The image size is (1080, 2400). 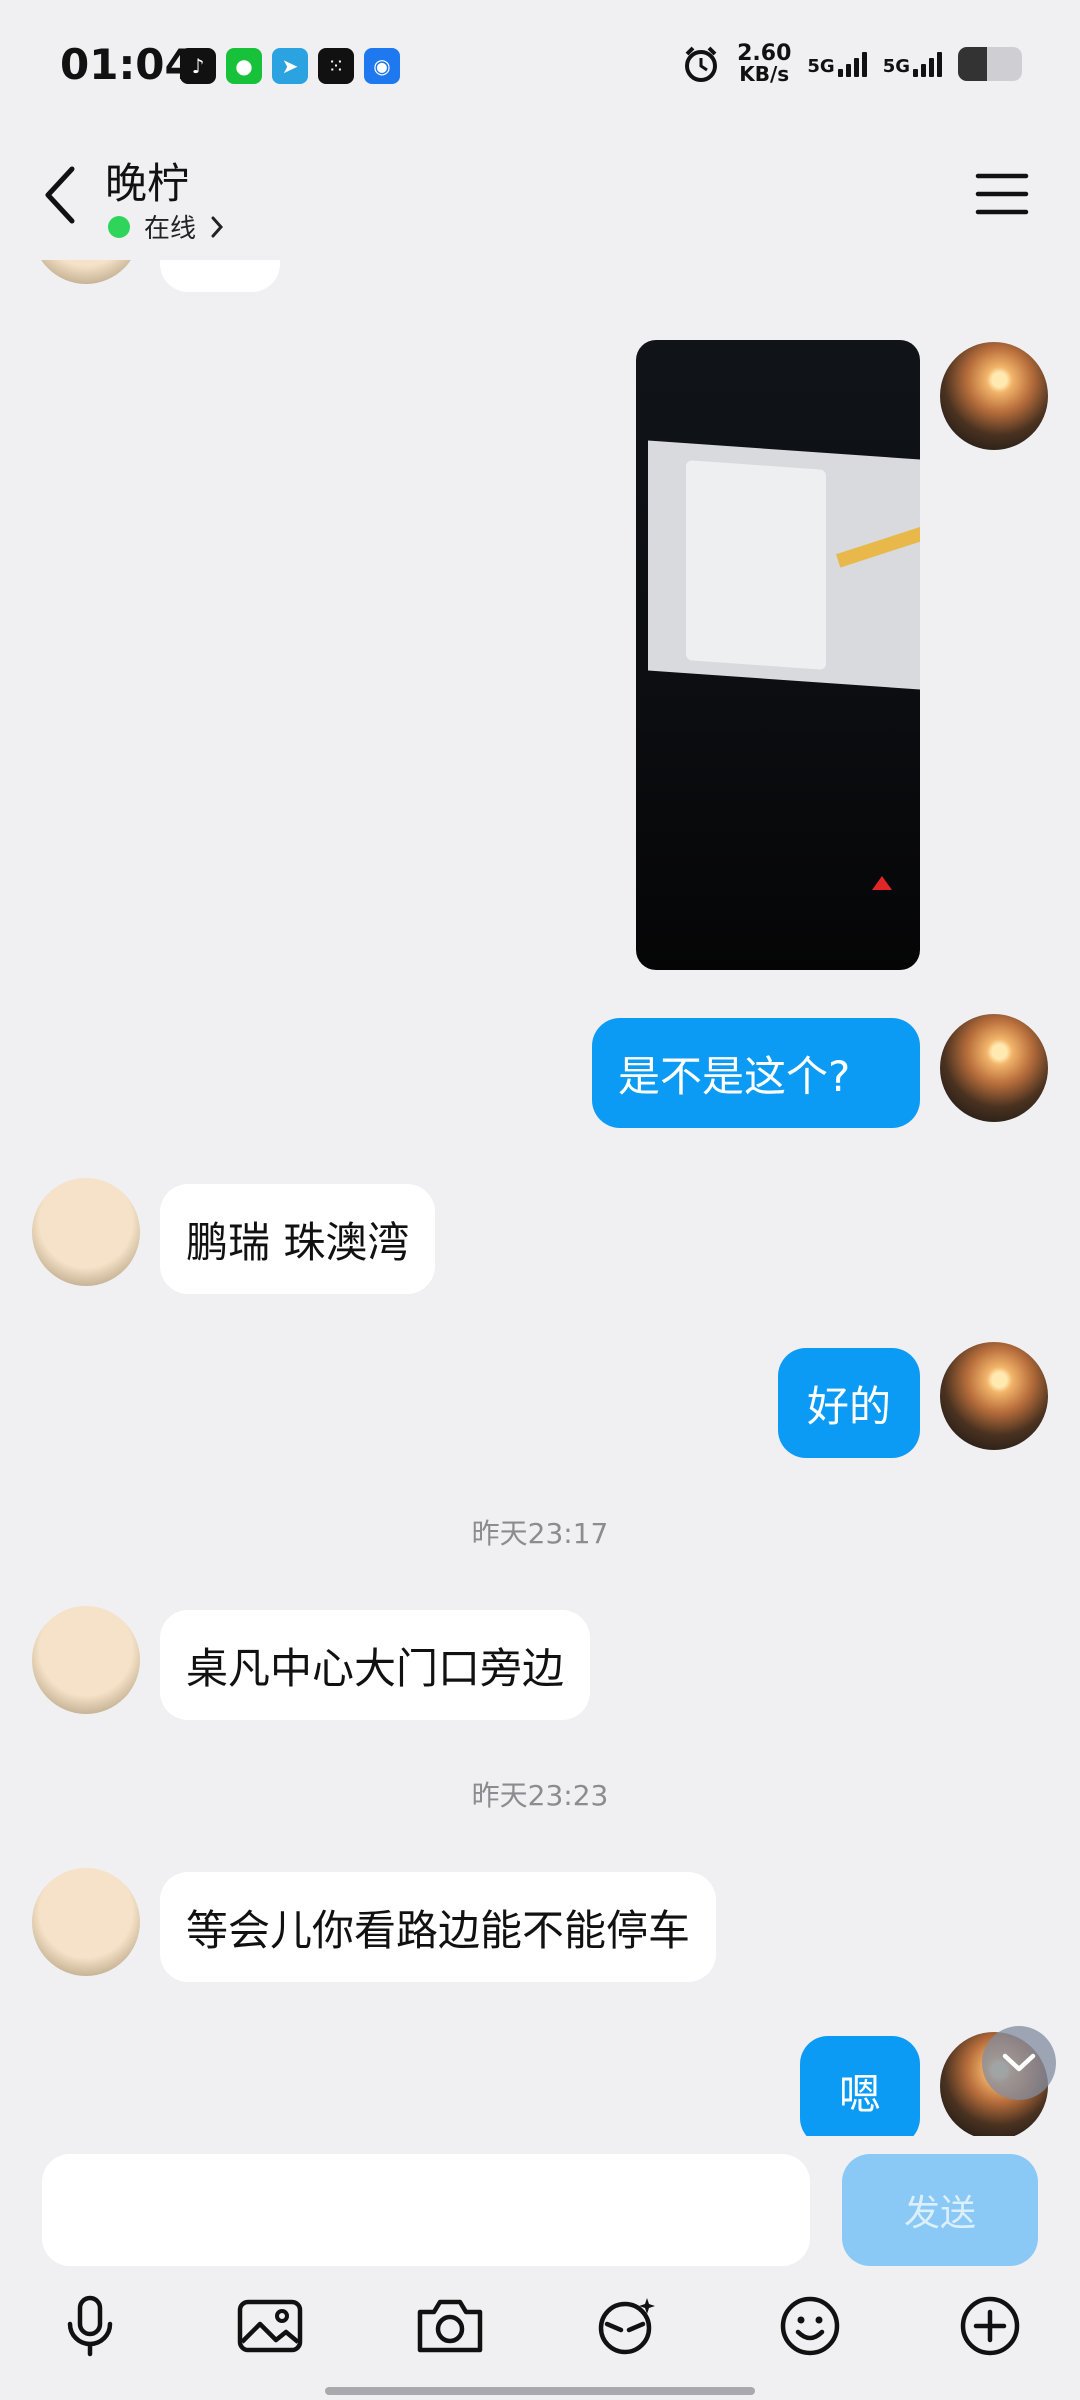 I want to click on back-button, so click(x=60, y=195).